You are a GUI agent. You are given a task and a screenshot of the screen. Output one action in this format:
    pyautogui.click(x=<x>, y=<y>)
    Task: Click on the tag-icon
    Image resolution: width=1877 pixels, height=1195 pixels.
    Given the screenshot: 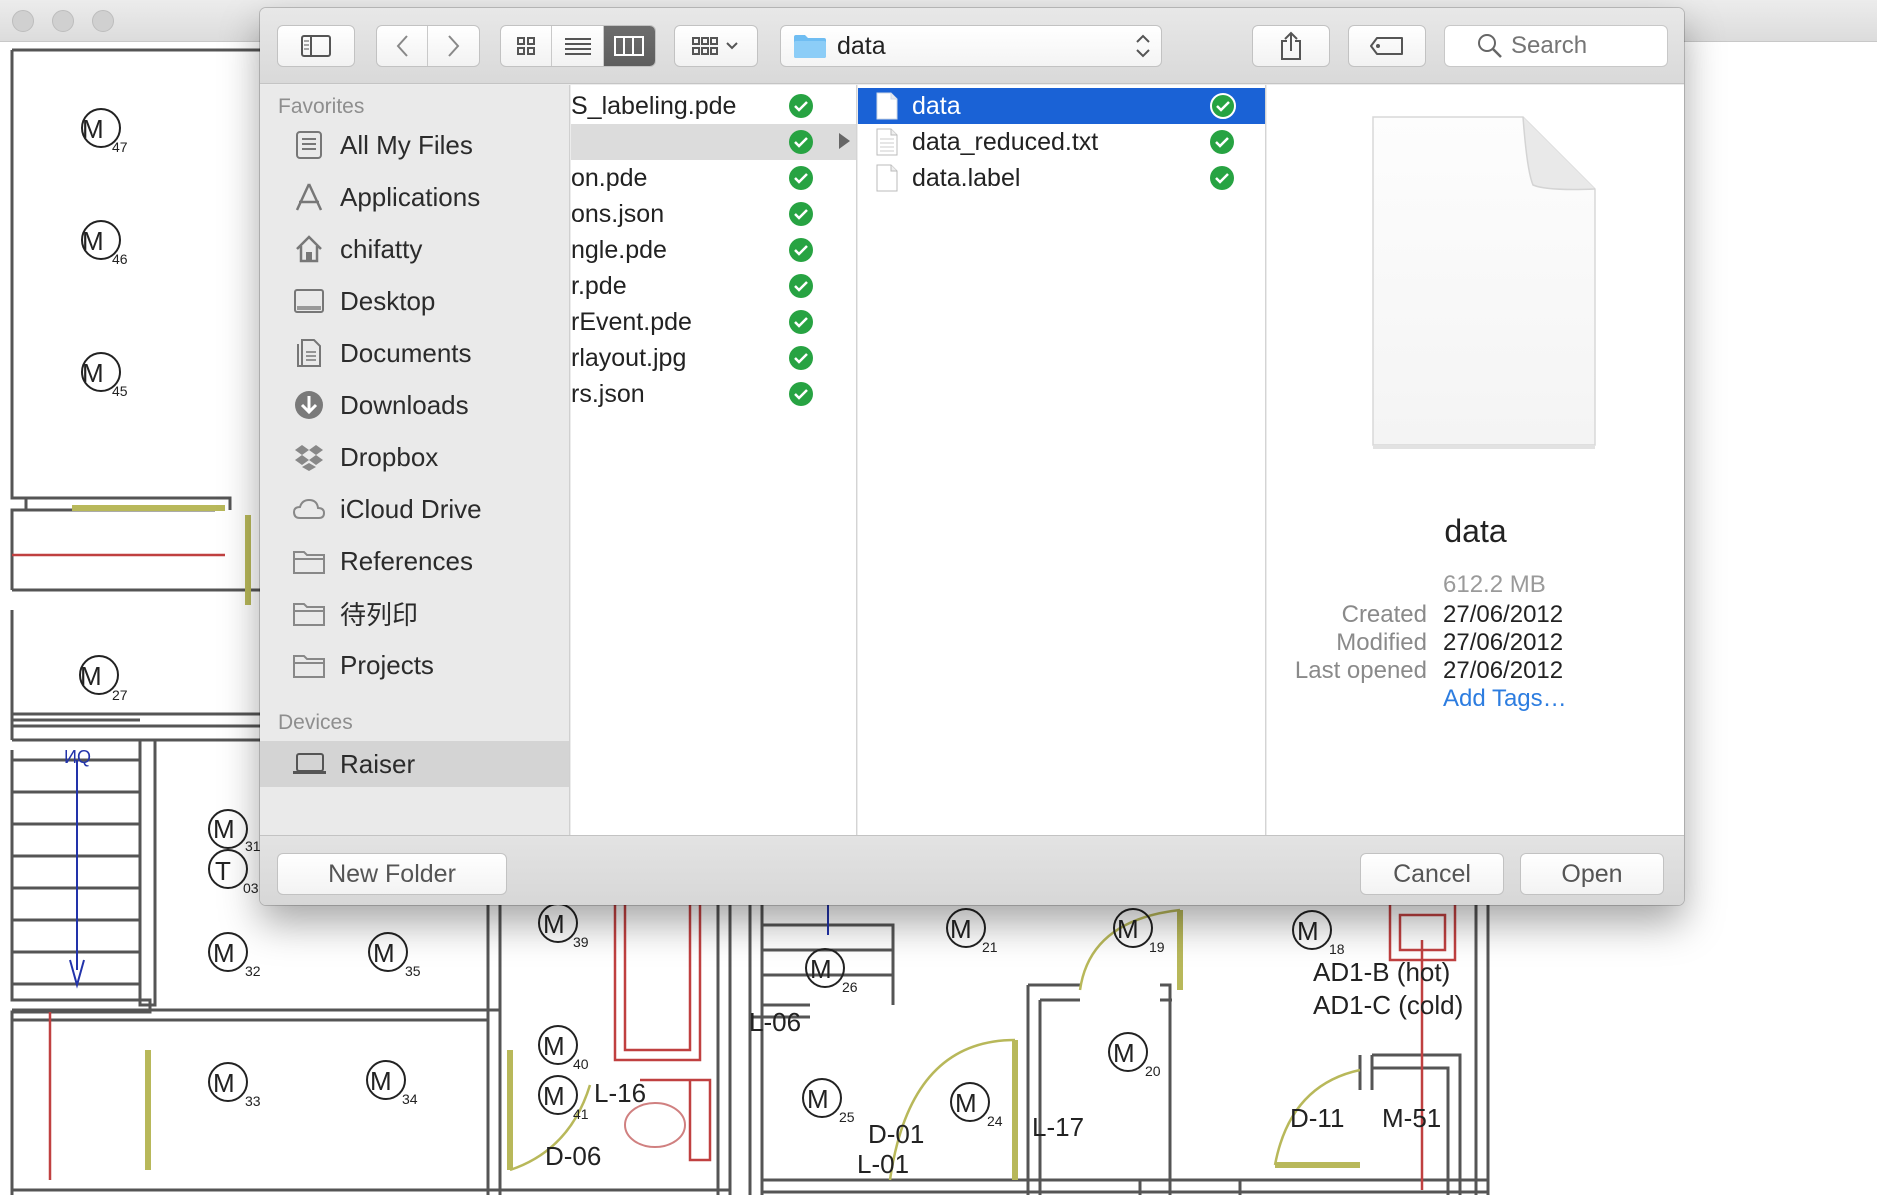 What is the action you would take?
    pyautogui.click(x=1386, y=46)
    